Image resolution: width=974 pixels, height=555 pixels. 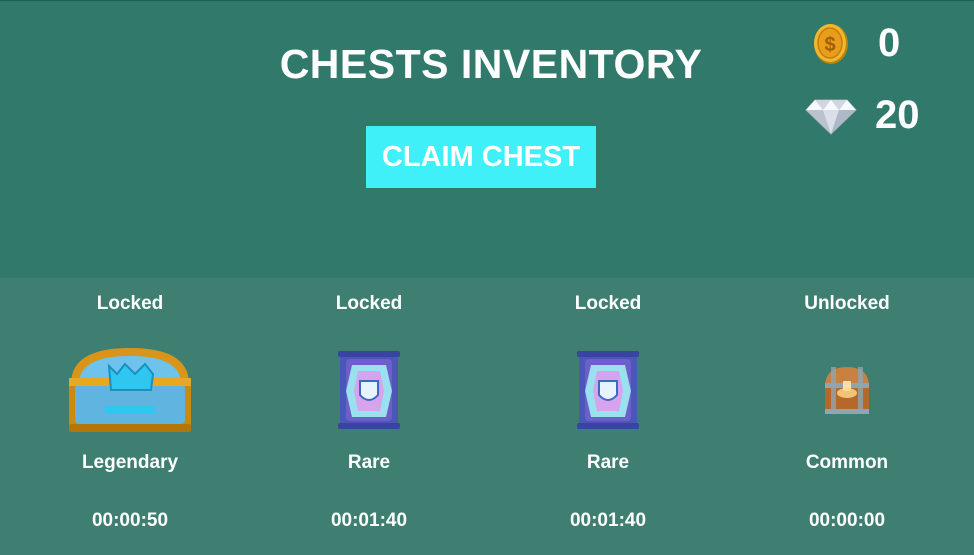 What do you see at coordinates (862, 115) in the screenshot?
I see `gem-counter: 20` at bounding box center [862, 115].